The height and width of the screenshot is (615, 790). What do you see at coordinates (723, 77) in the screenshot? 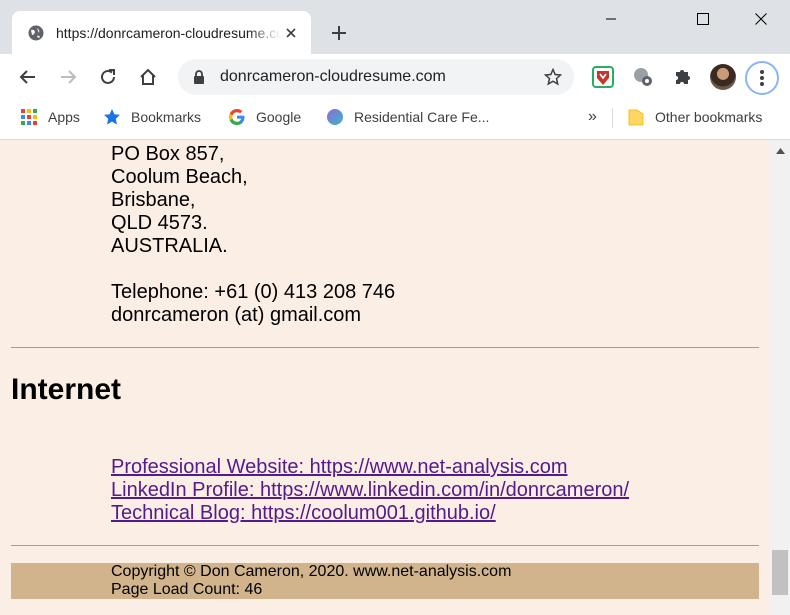
I see `profile-avatar` at bounding box center [723, 77].